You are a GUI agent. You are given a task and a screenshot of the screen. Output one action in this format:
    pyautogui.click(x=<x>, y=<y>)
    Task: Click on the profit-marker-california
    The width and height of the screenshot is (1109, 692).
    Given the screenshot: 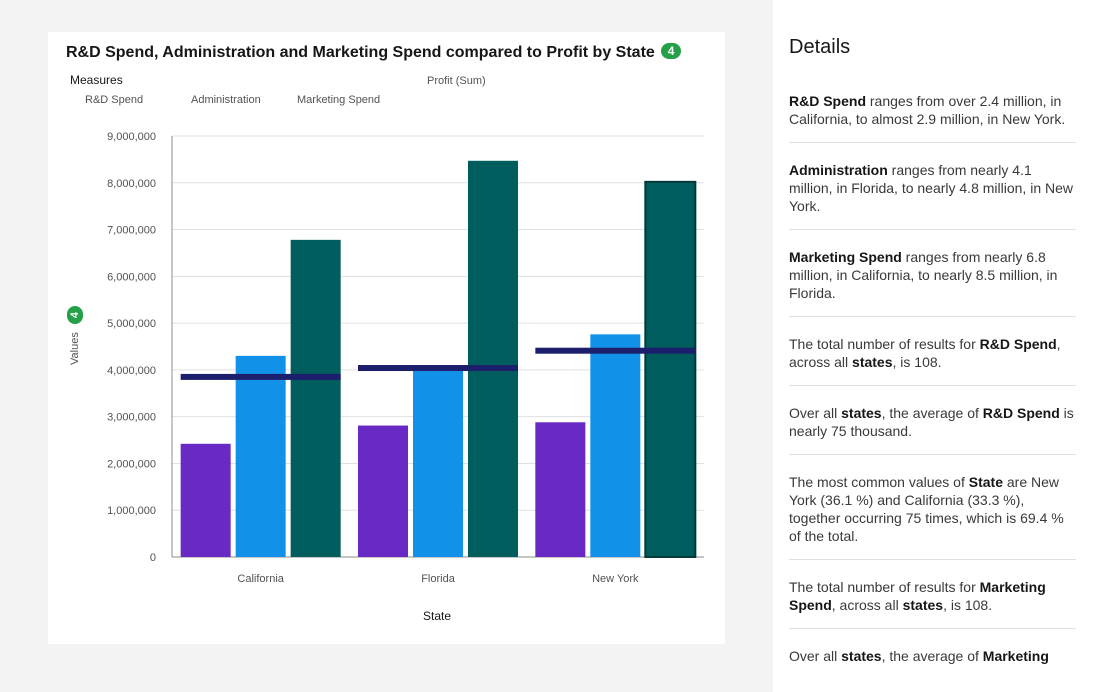 What is the action you would take?
    pyautogui.click(x=260, y=376)
    